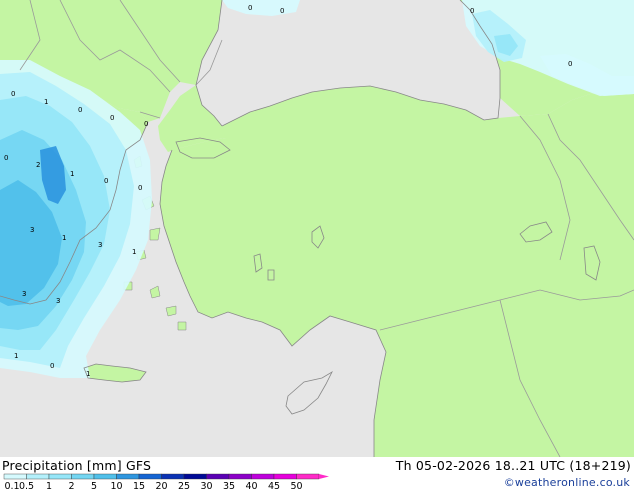 The image size is (634, 490). Describe the element at coordinates (324, 476) in the screenshot. I see `legend-arrow` at that location.